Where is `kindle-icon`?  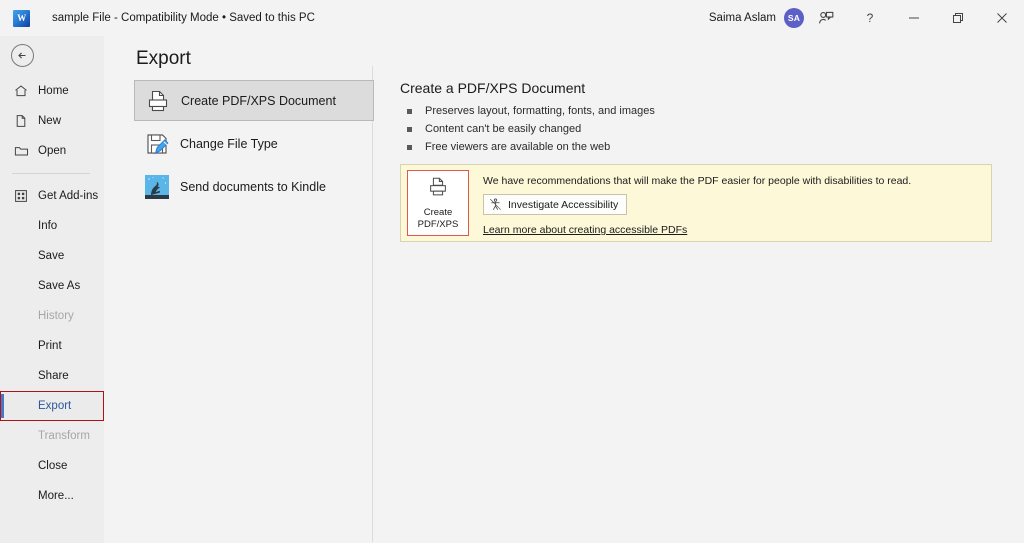 kindle-icon is located at coordinates (157, 187).